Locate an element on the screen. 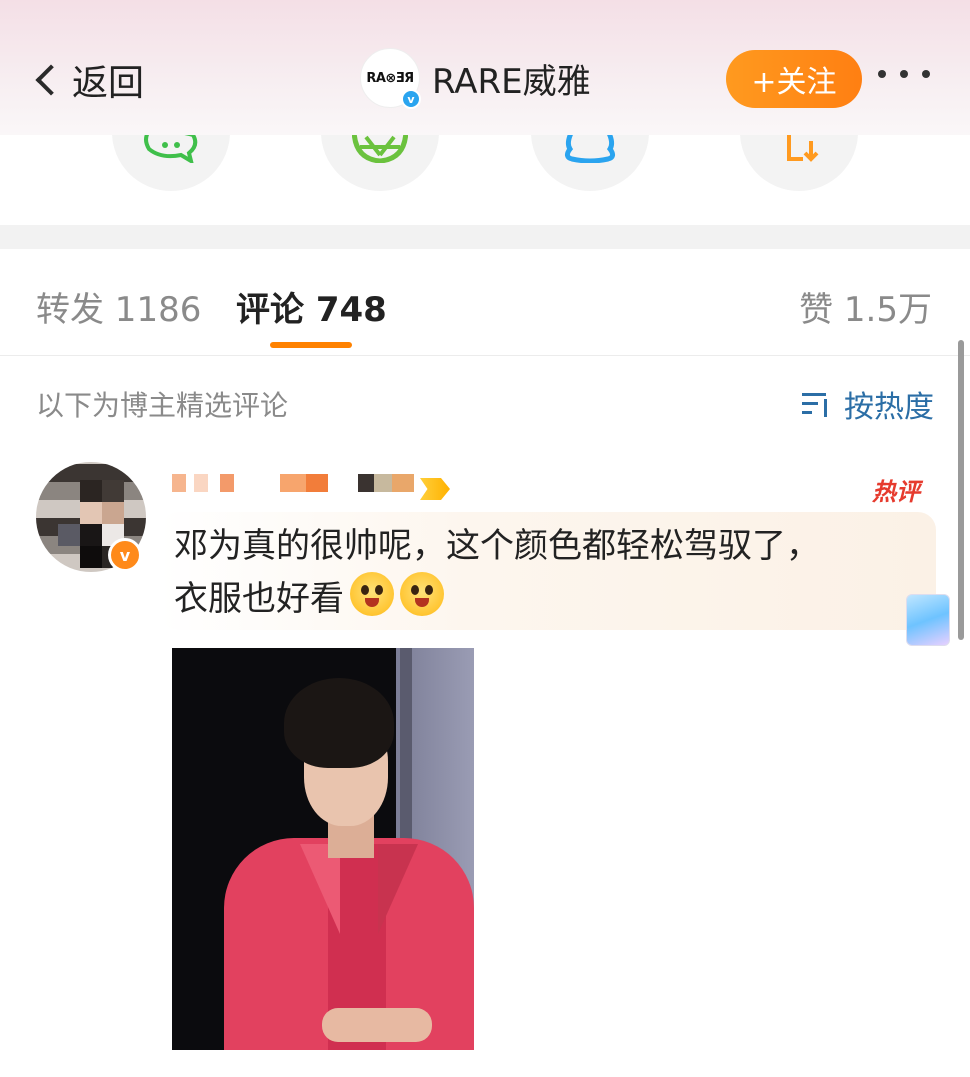 The height and width of the screenshot is (1077, 970). commenter-name-pixelated is located at coordinates (317, 484).